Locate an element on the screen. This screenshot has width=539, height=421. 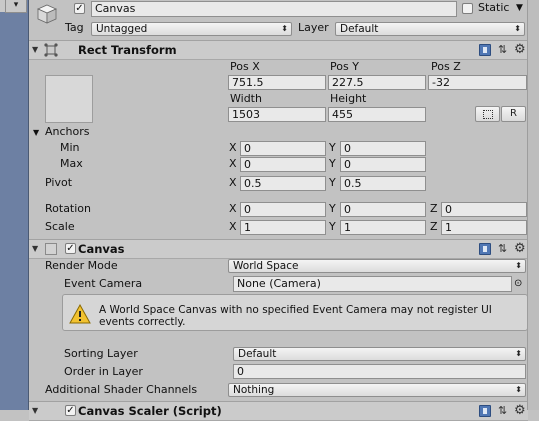
scale-z-input: 1 is located at coordinates (484, 227).